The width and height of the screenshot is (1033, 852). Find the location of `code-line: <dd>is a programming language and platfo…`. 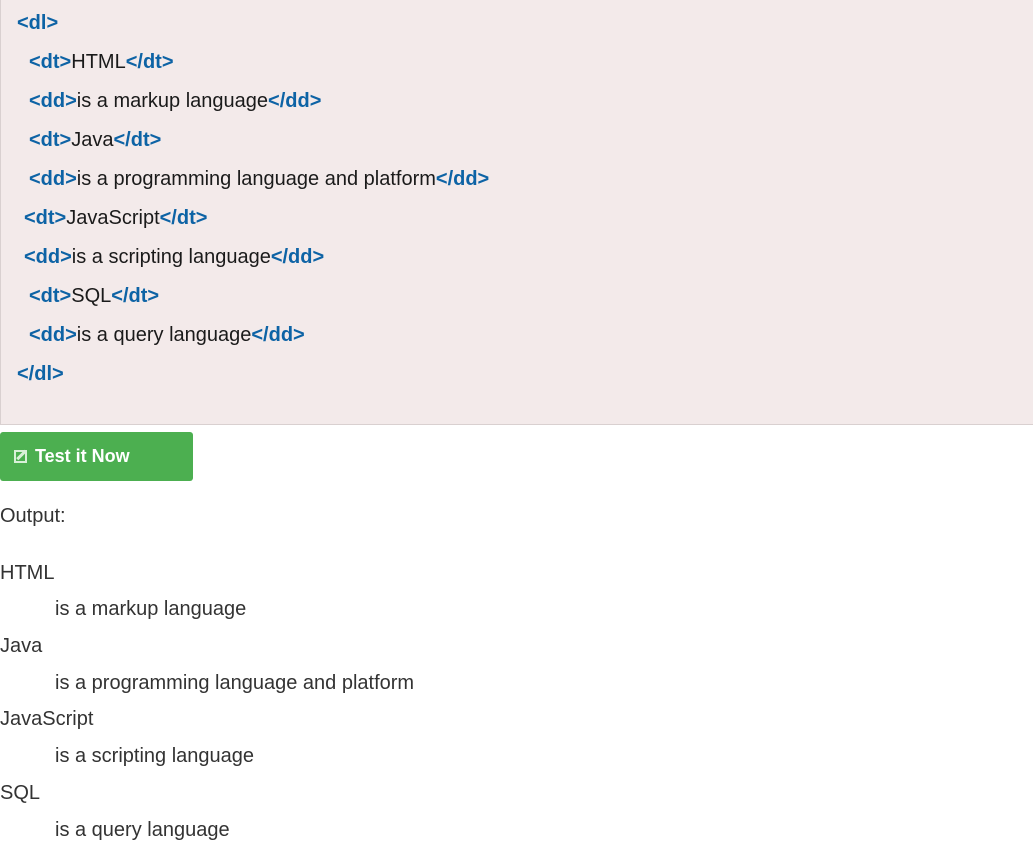

code-line: <dd>is a programming language and platfo… is located at coordinates (259, 179).